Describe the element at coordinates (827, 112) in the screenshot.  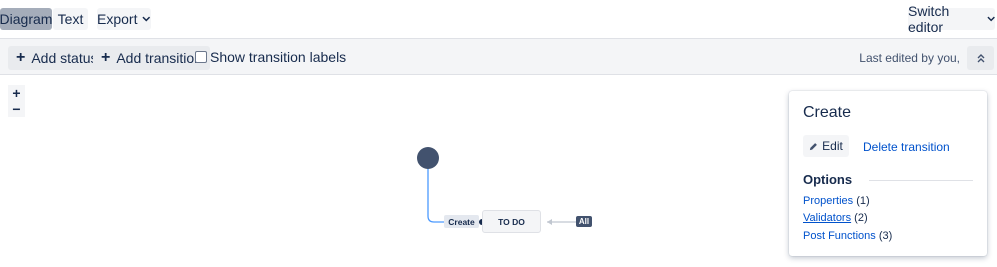
I see `panel-title: Create` at that location.